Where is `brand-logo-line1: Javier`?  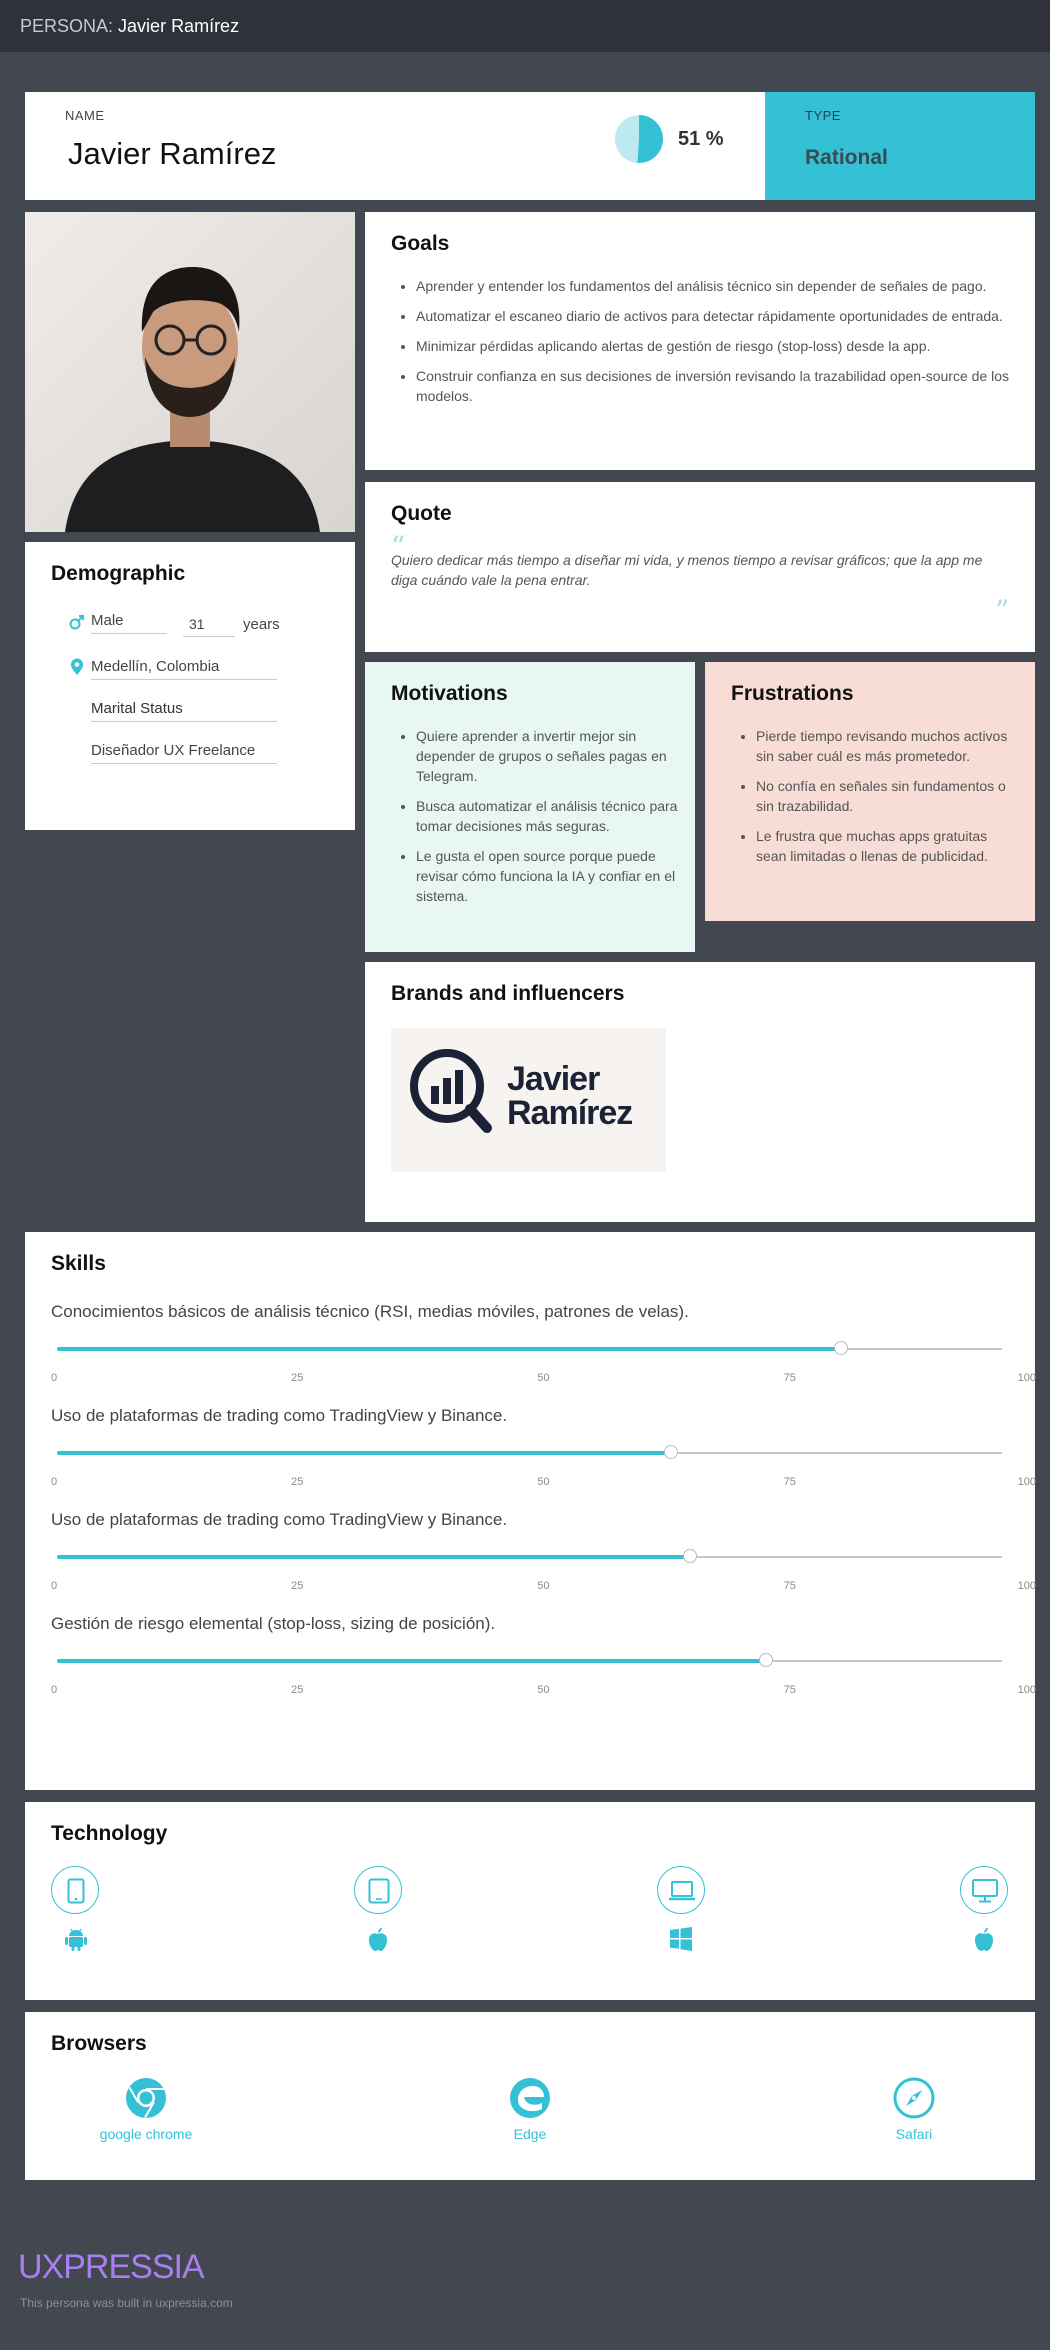 brand-logo-line1: Javier is located at coordinates (553, 1079).